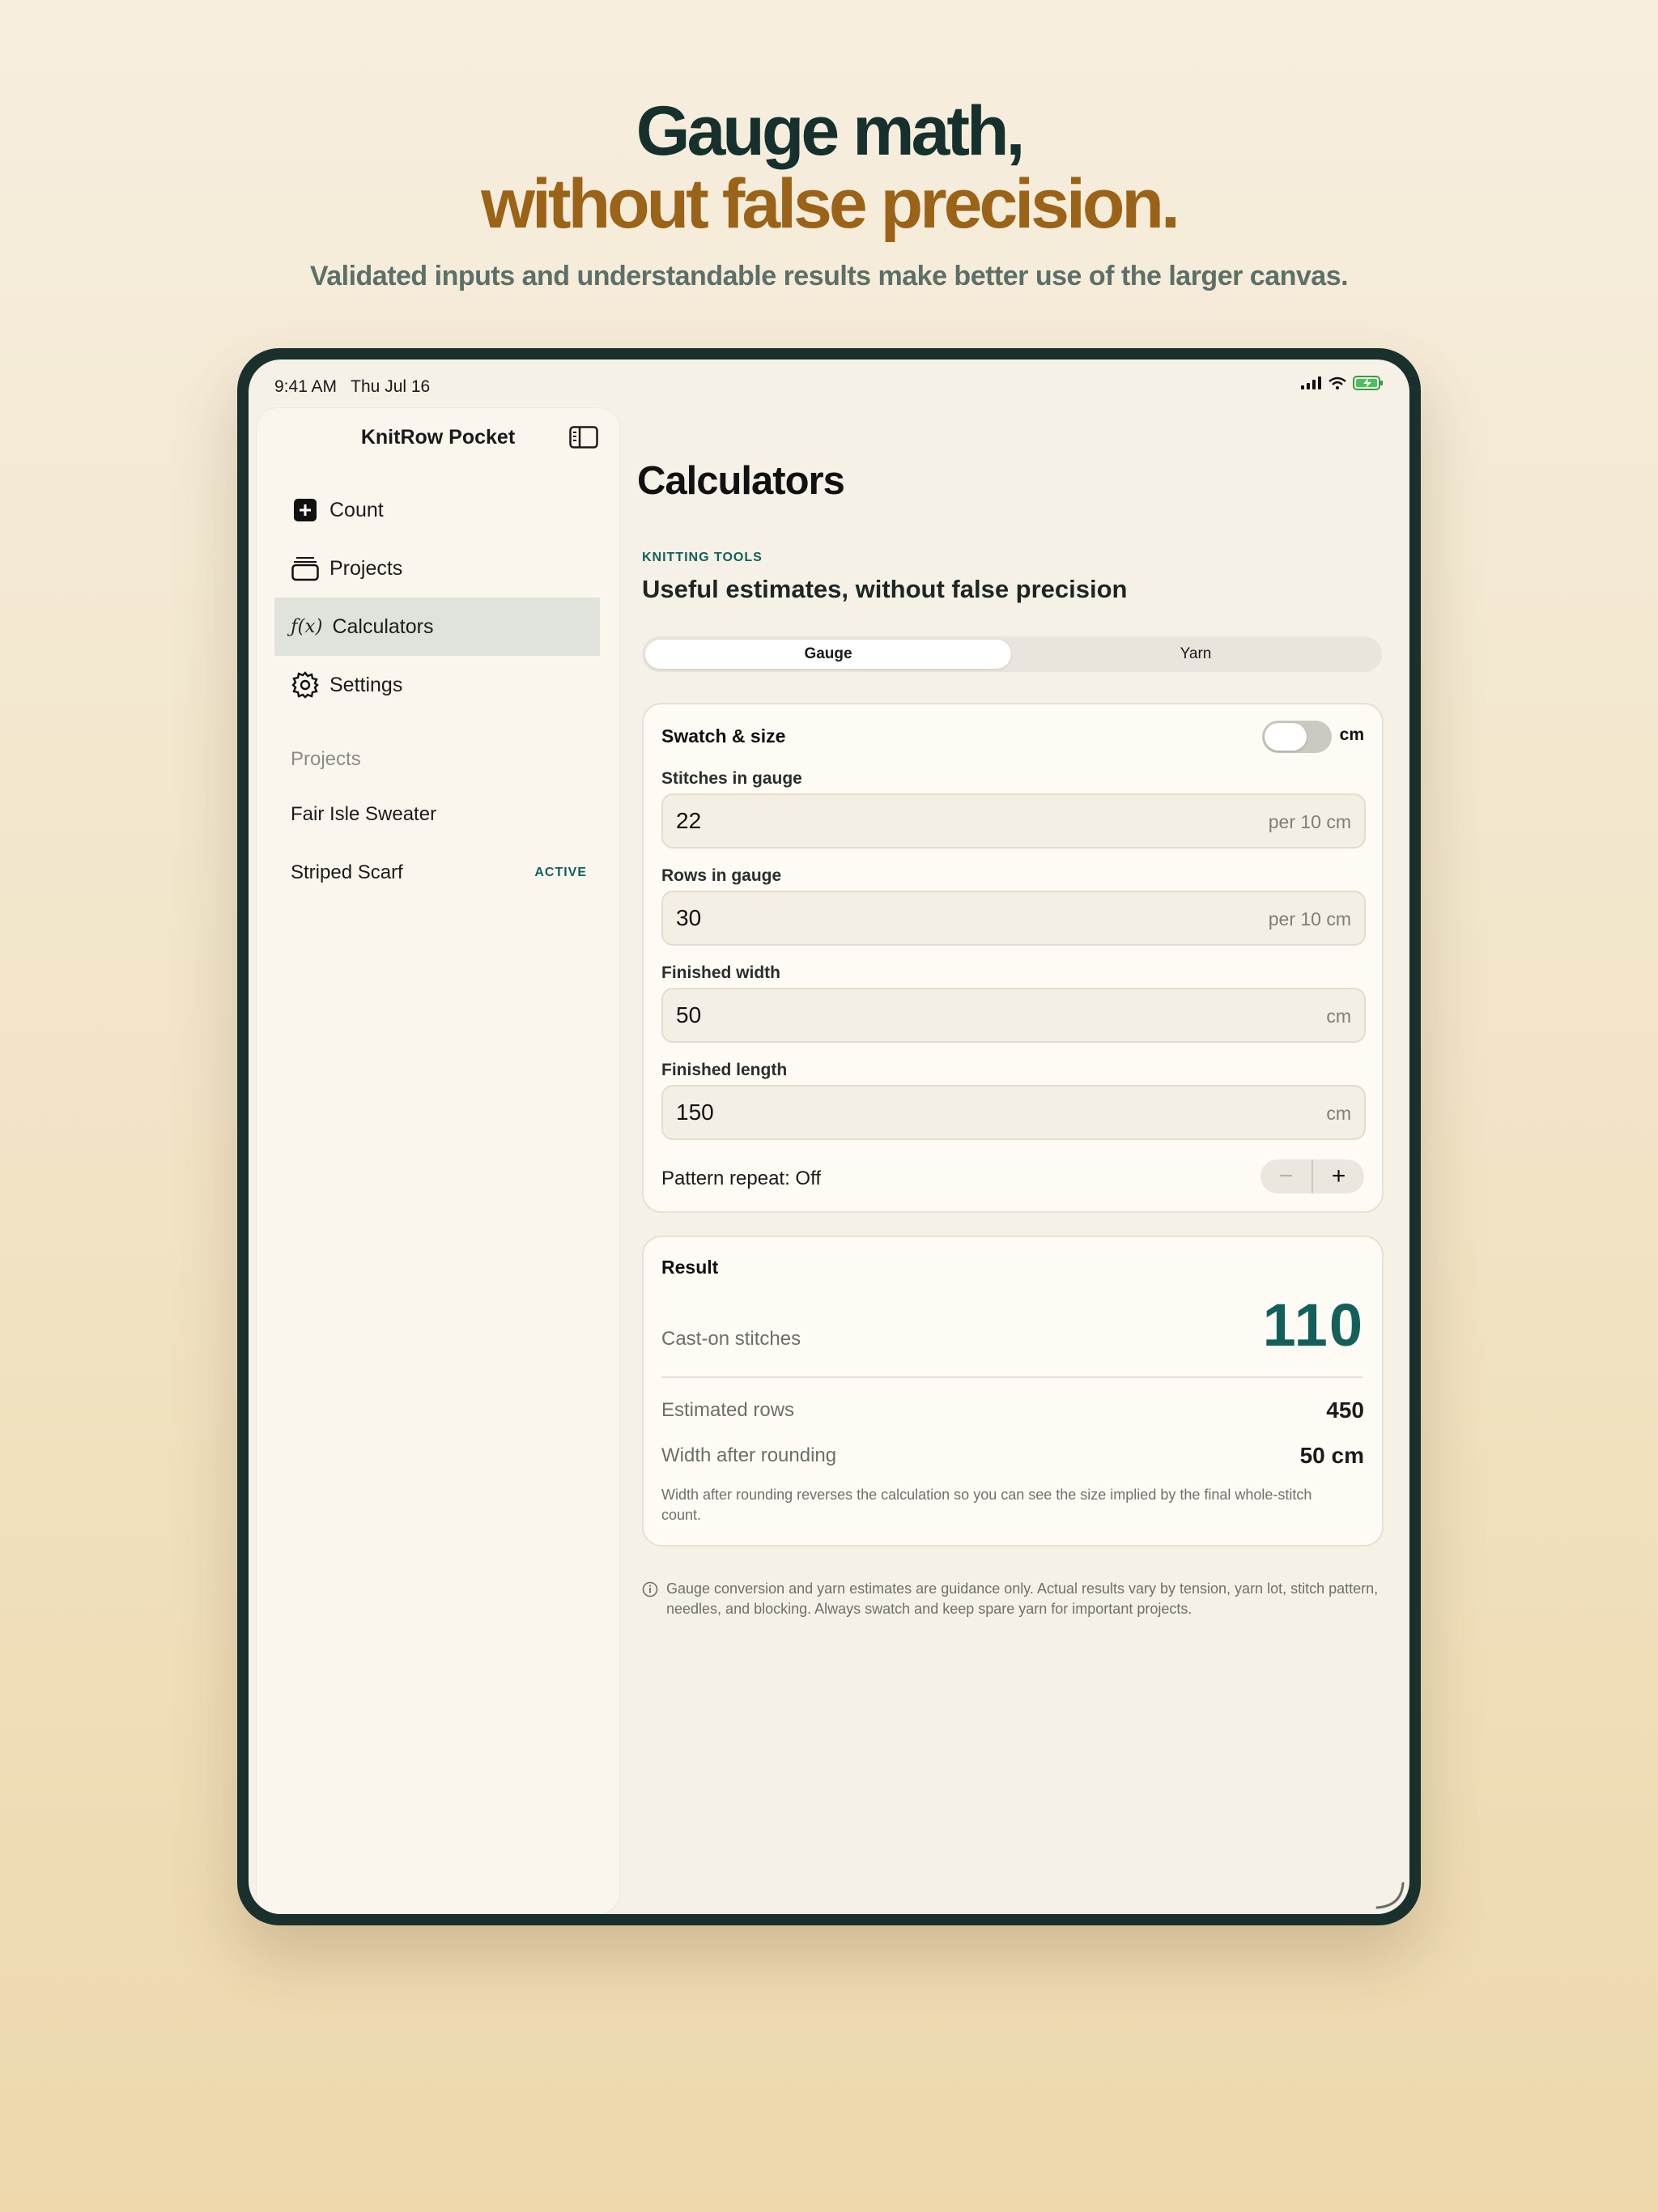 This screenshot has height=2212, width=1658. Describe the element at coordinates (437, 510) in the screenshot. I see `sidebar-item-count: Count` at that location.